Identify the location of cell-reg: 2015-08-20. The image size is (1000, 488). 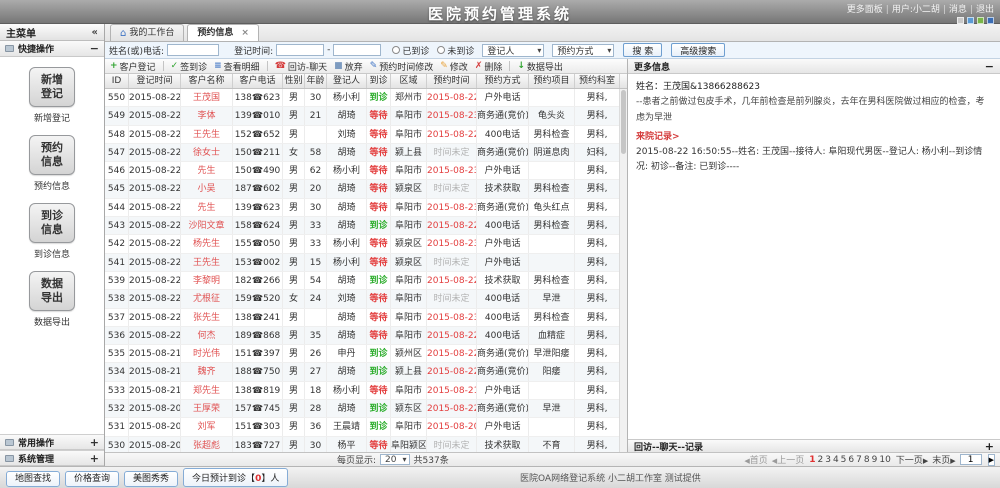
(155, 444).